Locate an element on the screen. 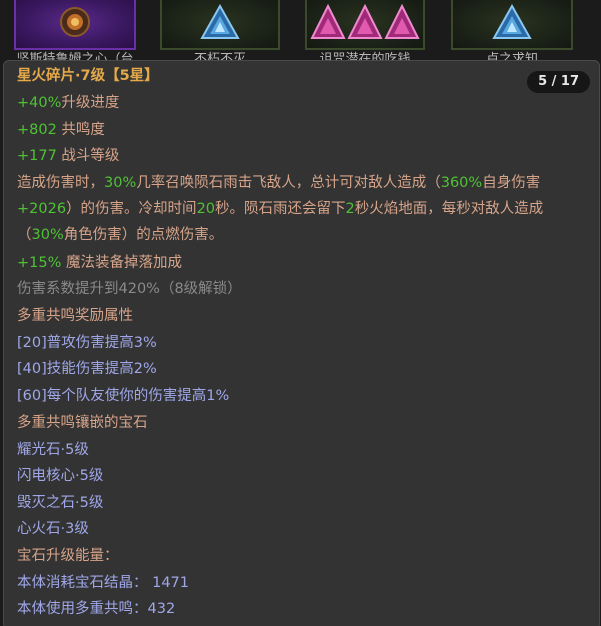  magic-drop-value: +15% is located at coordinates (39, 263).